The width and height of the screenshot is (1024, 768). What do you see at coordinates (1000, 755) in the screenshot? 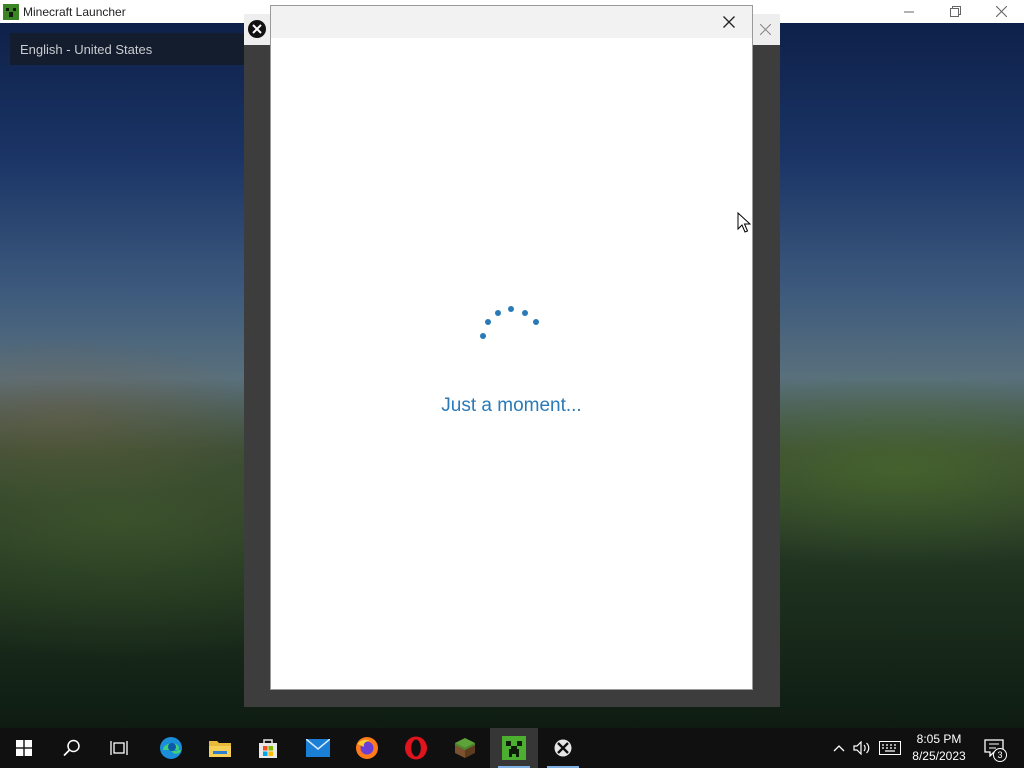
I see `notification-count-badge: 3` at bounding box center [1000, 755].